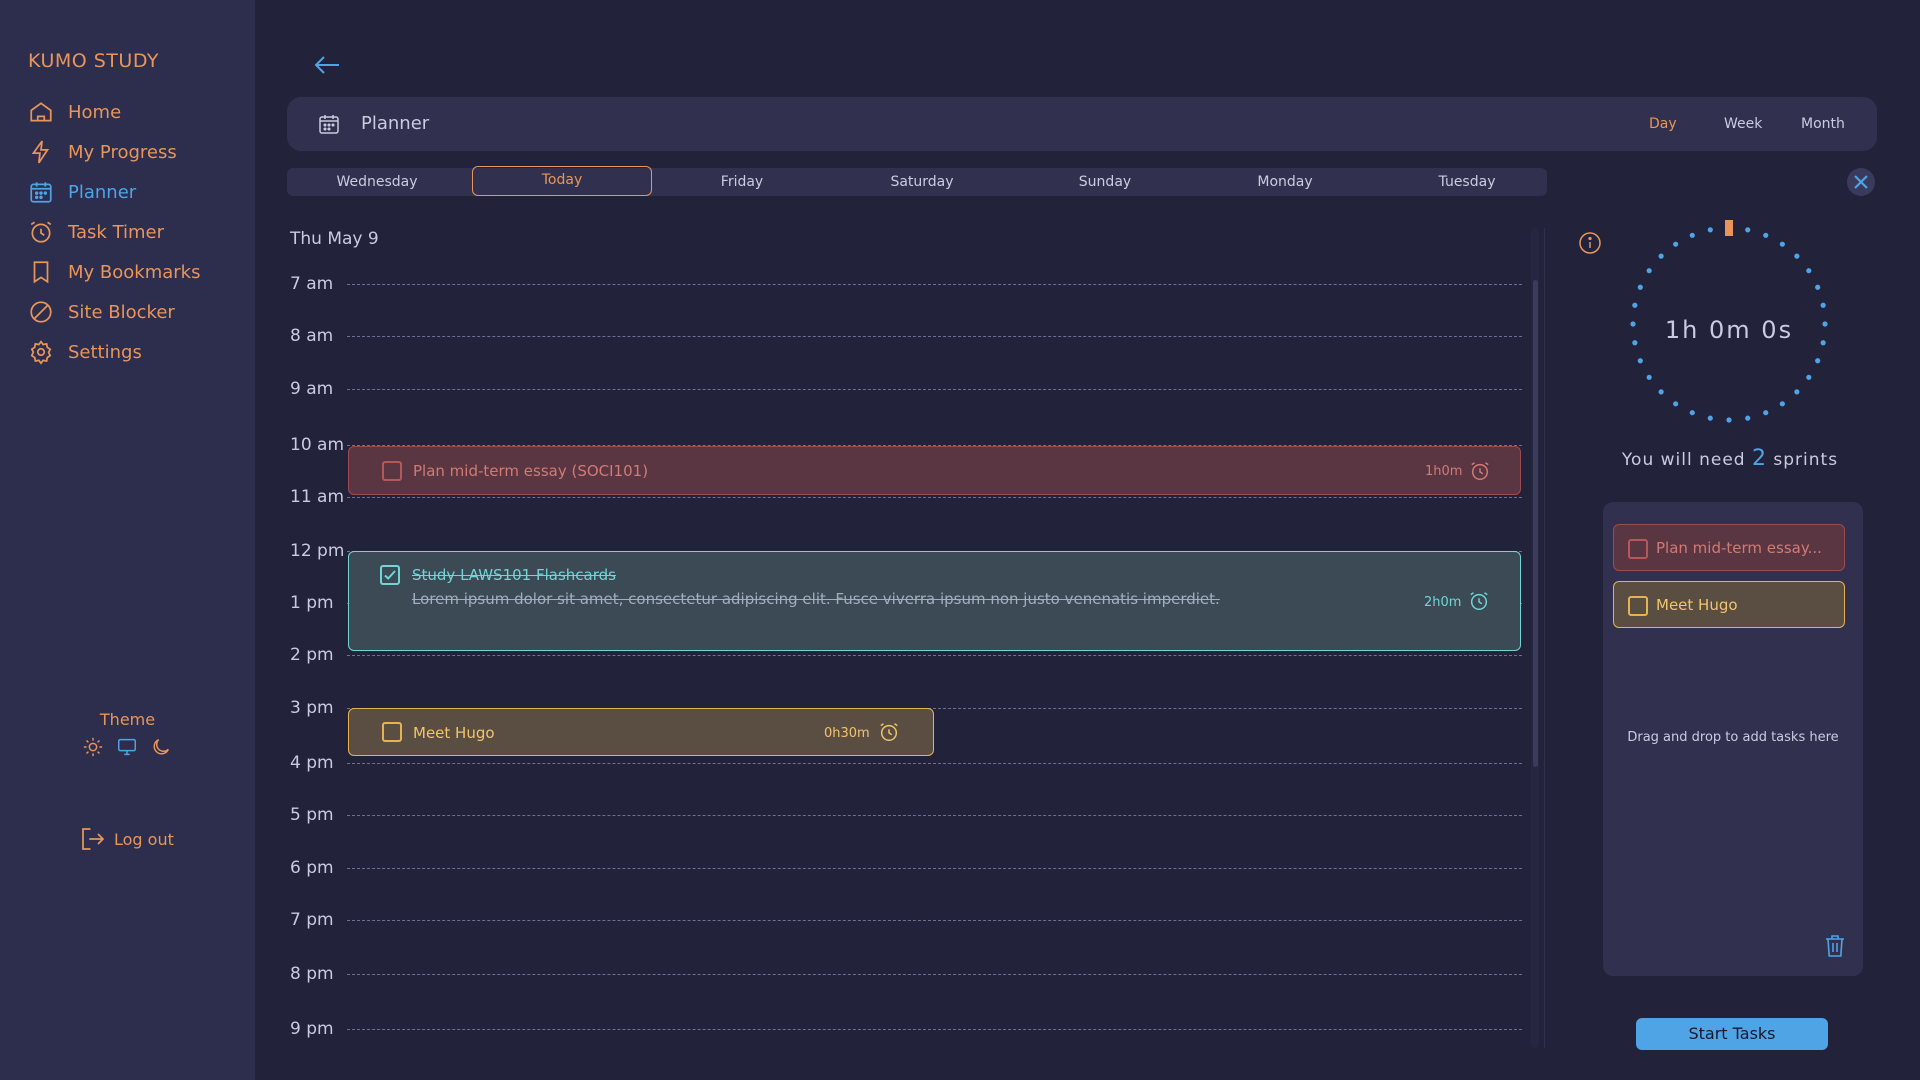 The width and height of the screenshot is (1920, 1080). What do you see at coordinates (1443, 602) in the screenshot?
I see `event-duration: 2h0m` at bounding box center [1443, 602].